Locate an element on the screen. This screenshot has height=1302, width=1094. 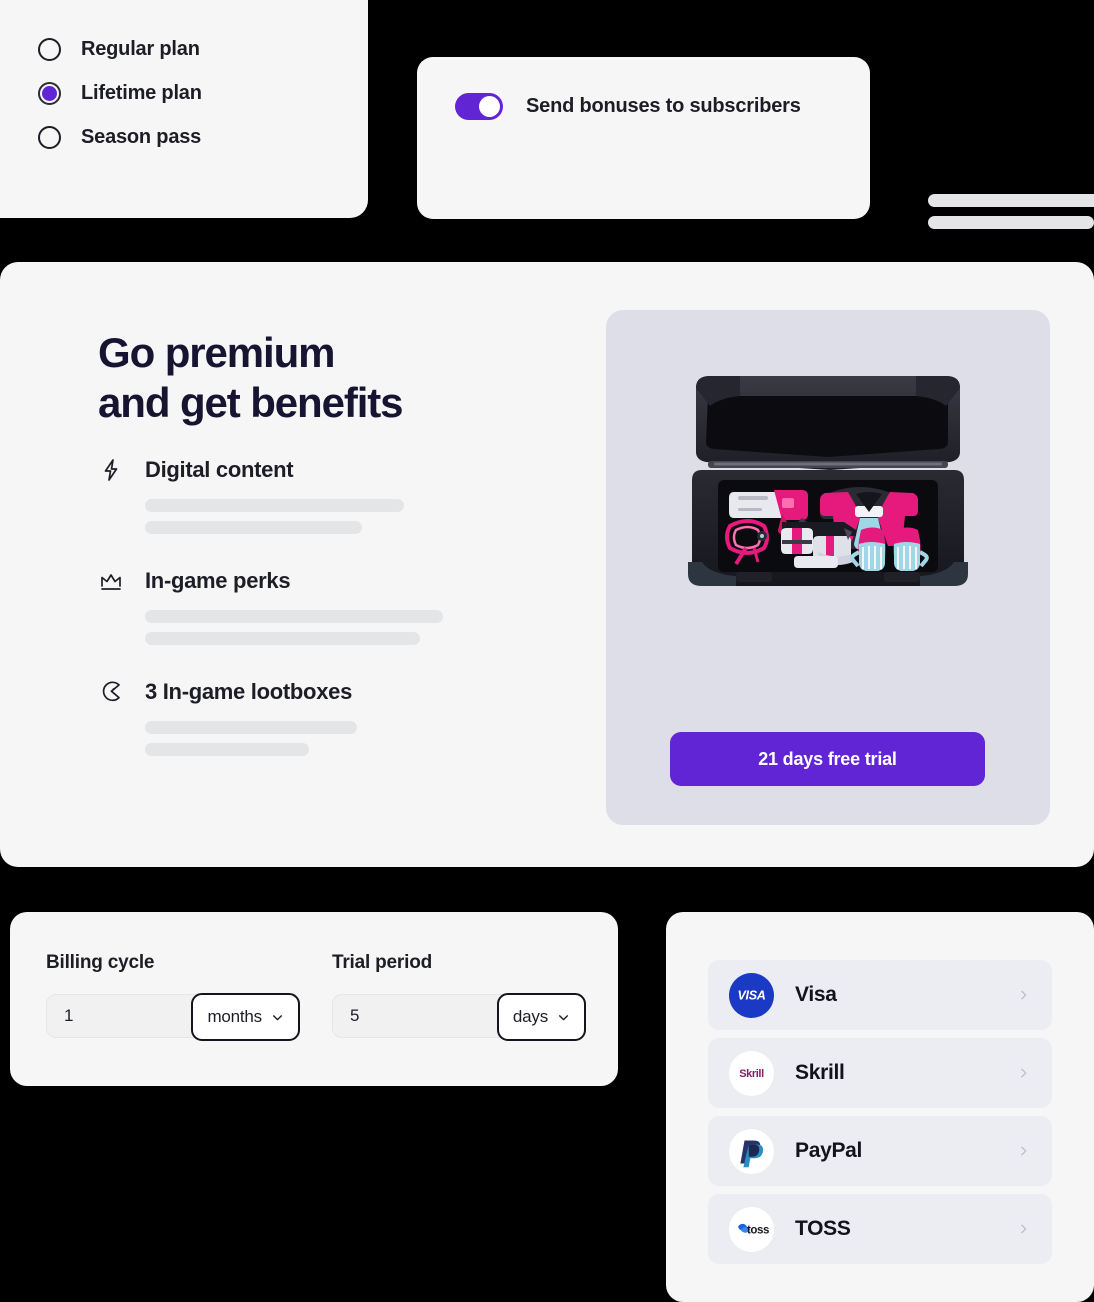
payment-method-toss: toss TOSS is located at coordinates (880, 1229).